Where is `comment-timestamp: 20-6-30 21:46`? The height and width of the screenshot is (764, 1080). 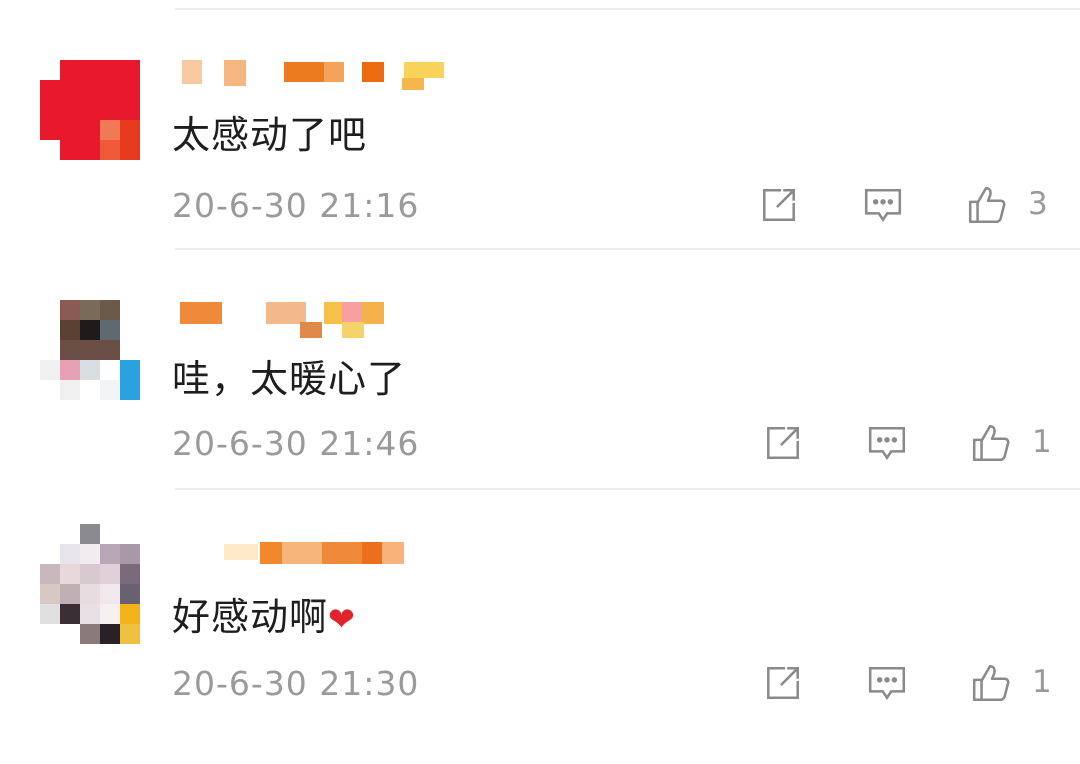 comment-timestamp: 20-6-30 21:46 is located at coordinates (296, 443).